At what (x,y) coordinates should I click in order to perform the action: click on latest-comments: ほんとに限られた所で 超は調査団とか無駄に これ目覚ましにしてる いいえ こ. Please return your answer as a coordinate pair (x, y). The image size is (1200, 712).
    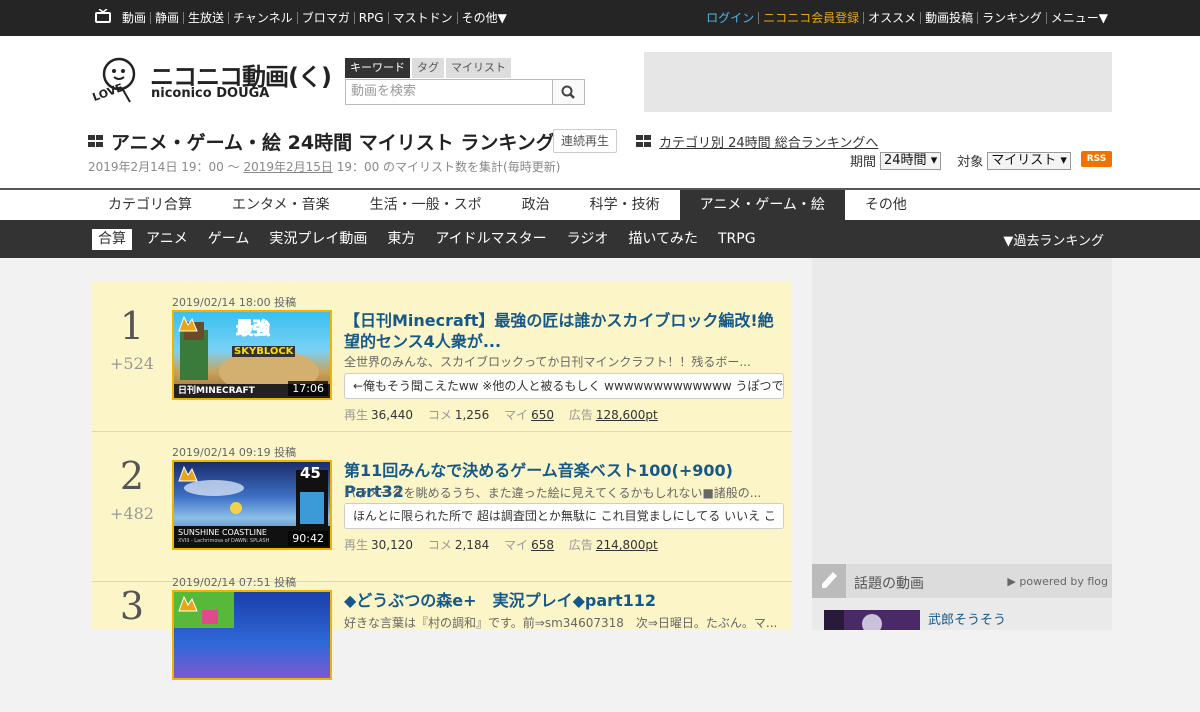
    Looking at the image, I should click on (564, 516).